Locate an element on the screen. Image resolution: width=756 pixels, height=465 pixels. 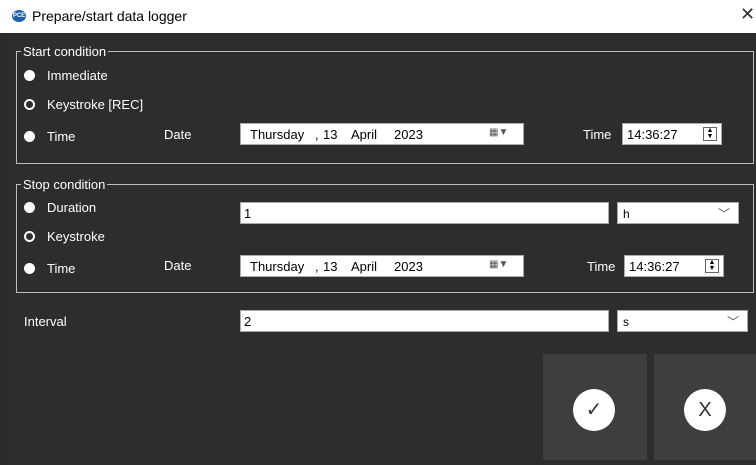
stop-keystroke-radio: Keystroke is located at coordinates (64, 236).